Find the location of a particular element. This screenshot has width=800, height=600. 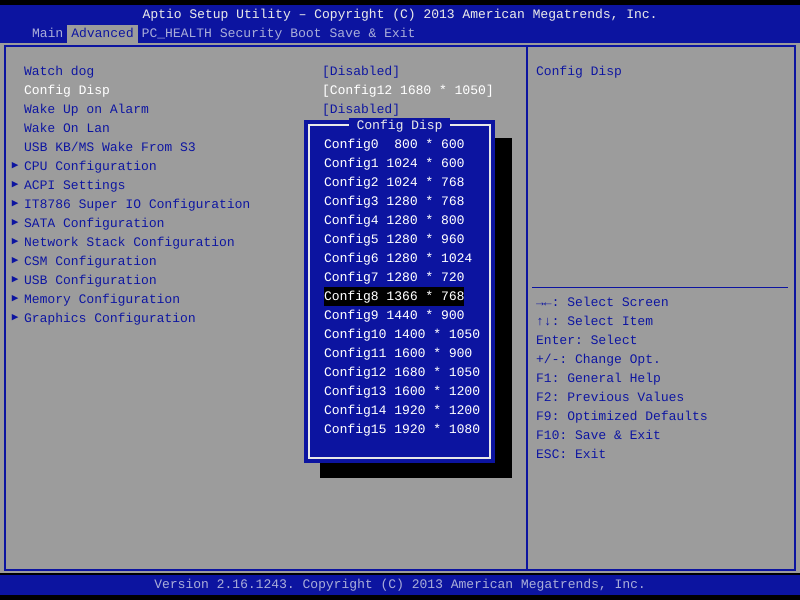

status-text: Version 2.16.1243. Copyright (C) 2013 American Megatrends, Inc. is located at coordinates (400, 584).